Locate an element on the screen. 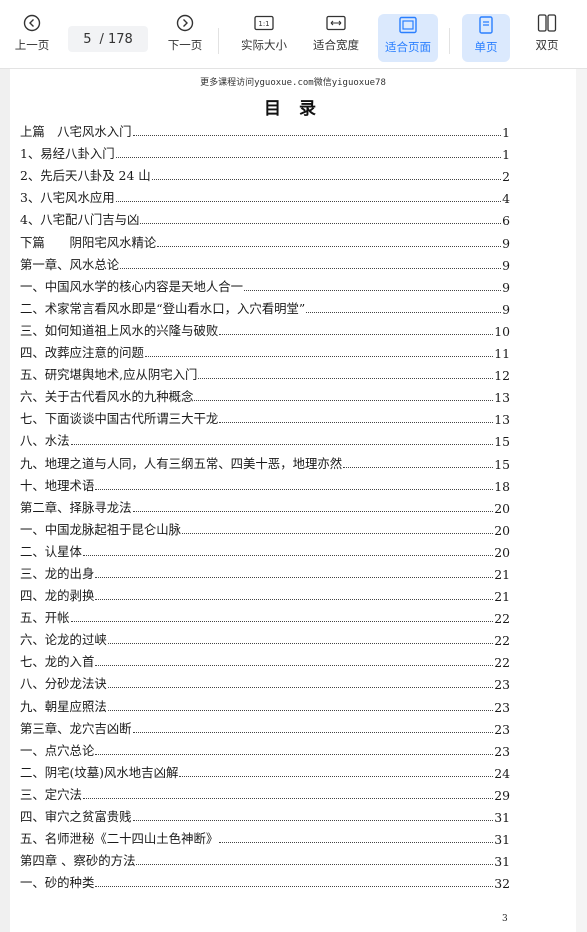 The width and height of the screenshot is (587, 932). toc-entry-page: 2 is located at coordinates (506, 177).